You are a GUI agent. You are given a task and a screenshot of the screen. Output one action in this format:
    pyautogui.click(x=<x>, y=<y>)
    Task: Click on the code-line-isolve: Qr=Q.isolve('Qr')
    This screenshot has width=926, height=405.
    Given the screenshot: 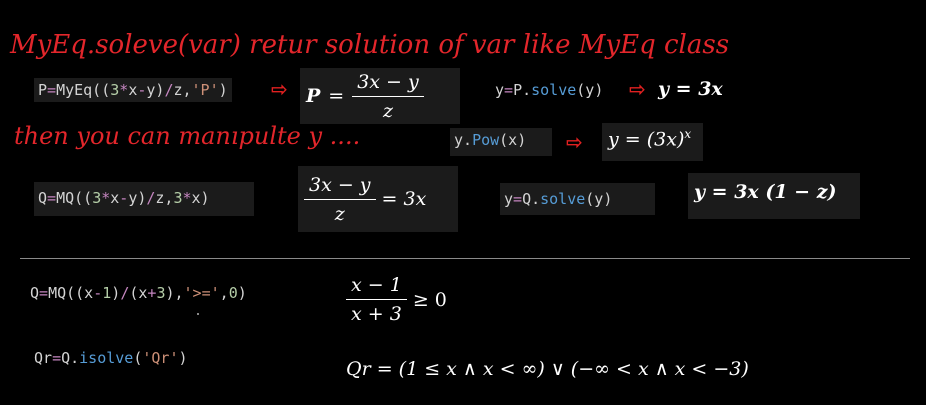 What is the action you would take?
    pyautogui.click(x=111, y=358)
    